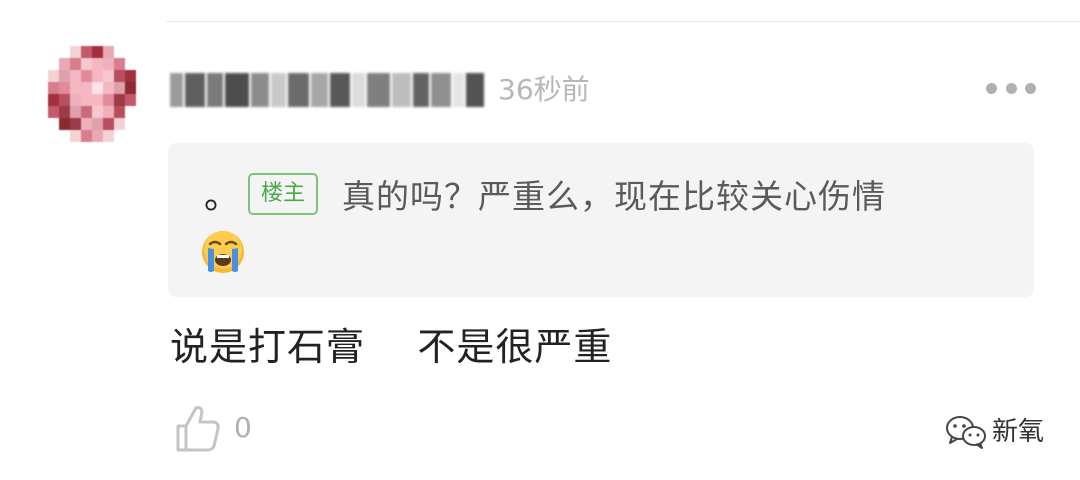 This screenshot has width=1080, height=480. I want to click on watermark: 新氧, so click(994, 432).